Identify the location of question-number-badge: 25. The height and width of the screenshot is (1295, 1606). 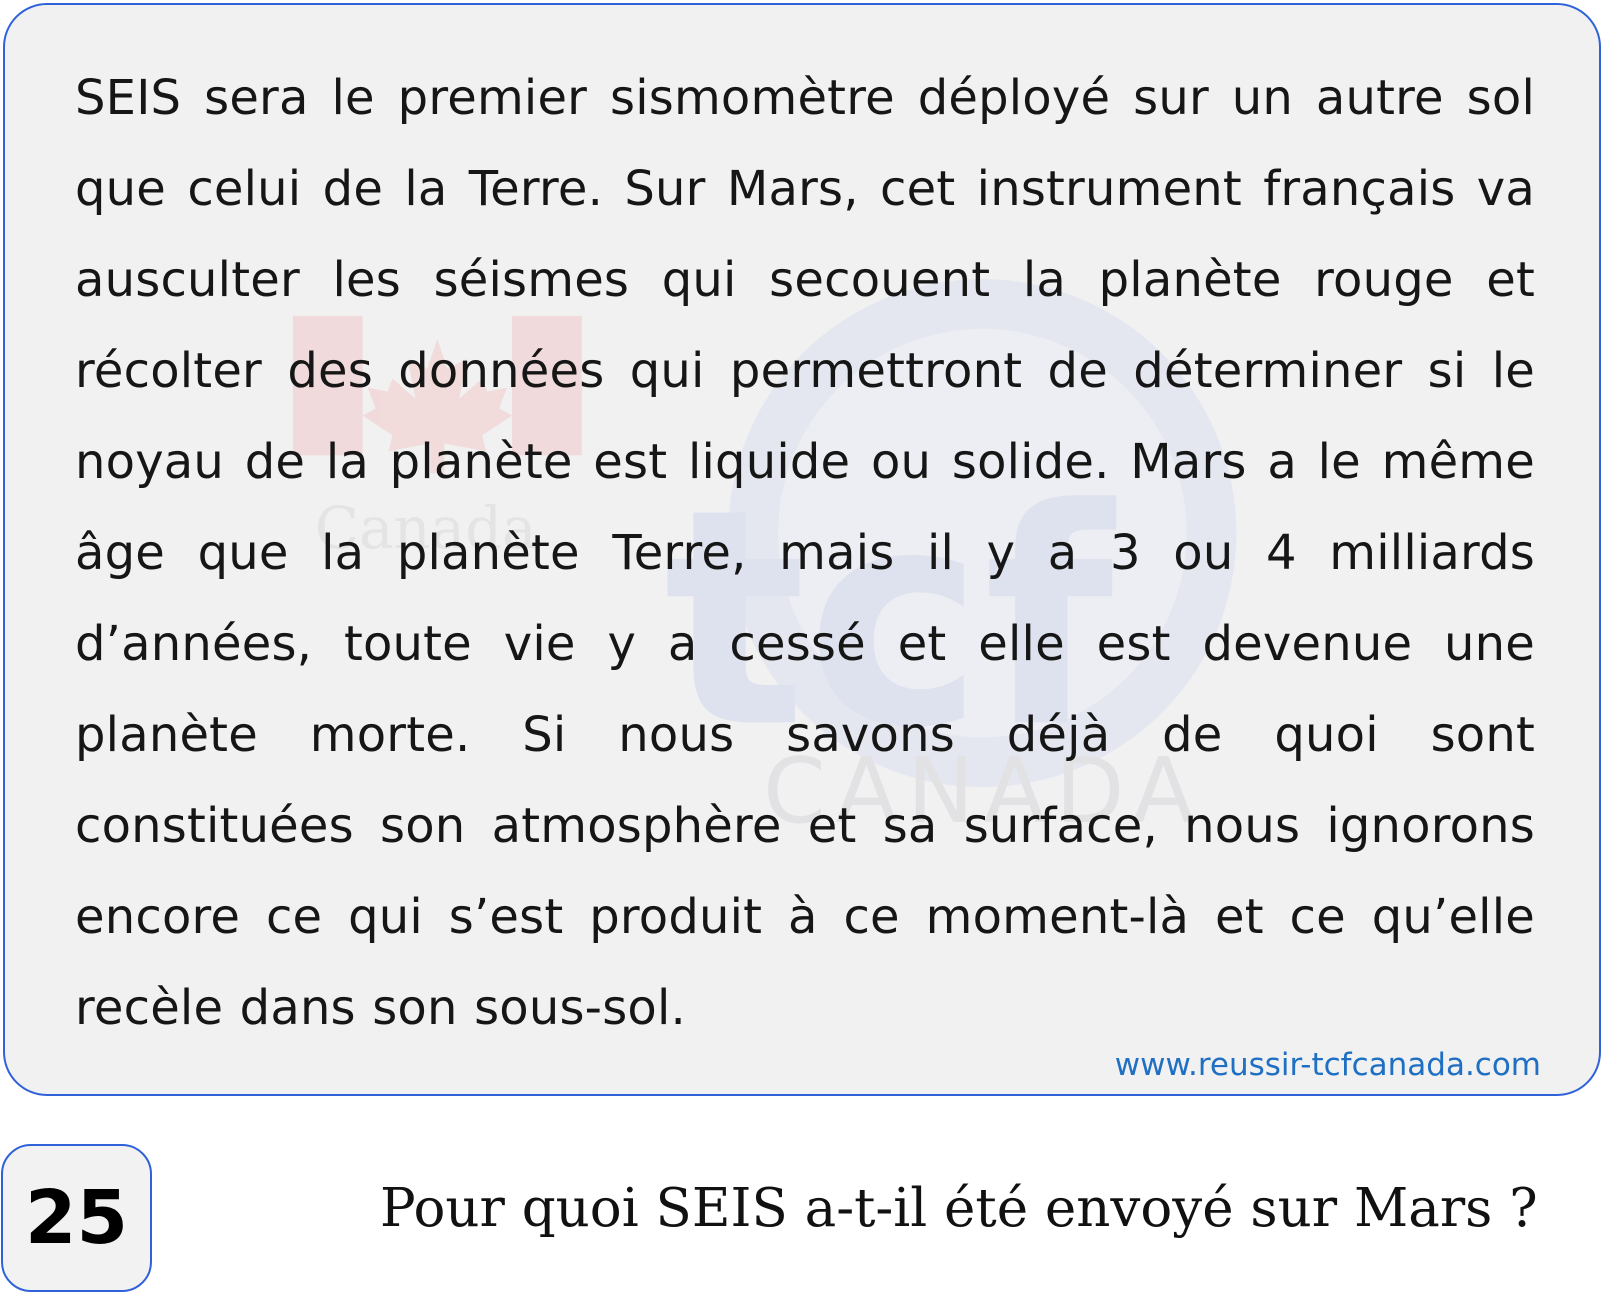
(76, 1218).